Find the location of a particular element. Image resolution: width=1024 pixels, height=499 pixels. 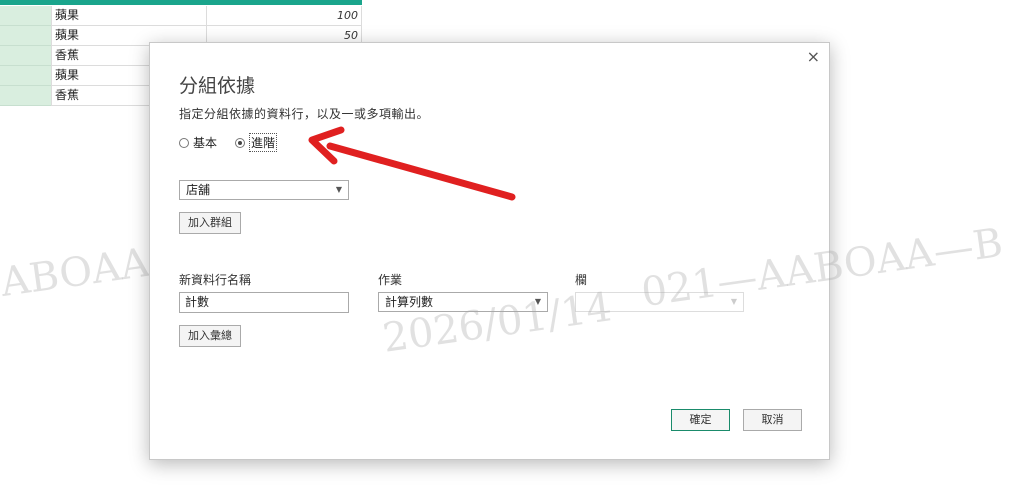

operation-select: 計算列數 ▼ is located at coordinates (463, 302).